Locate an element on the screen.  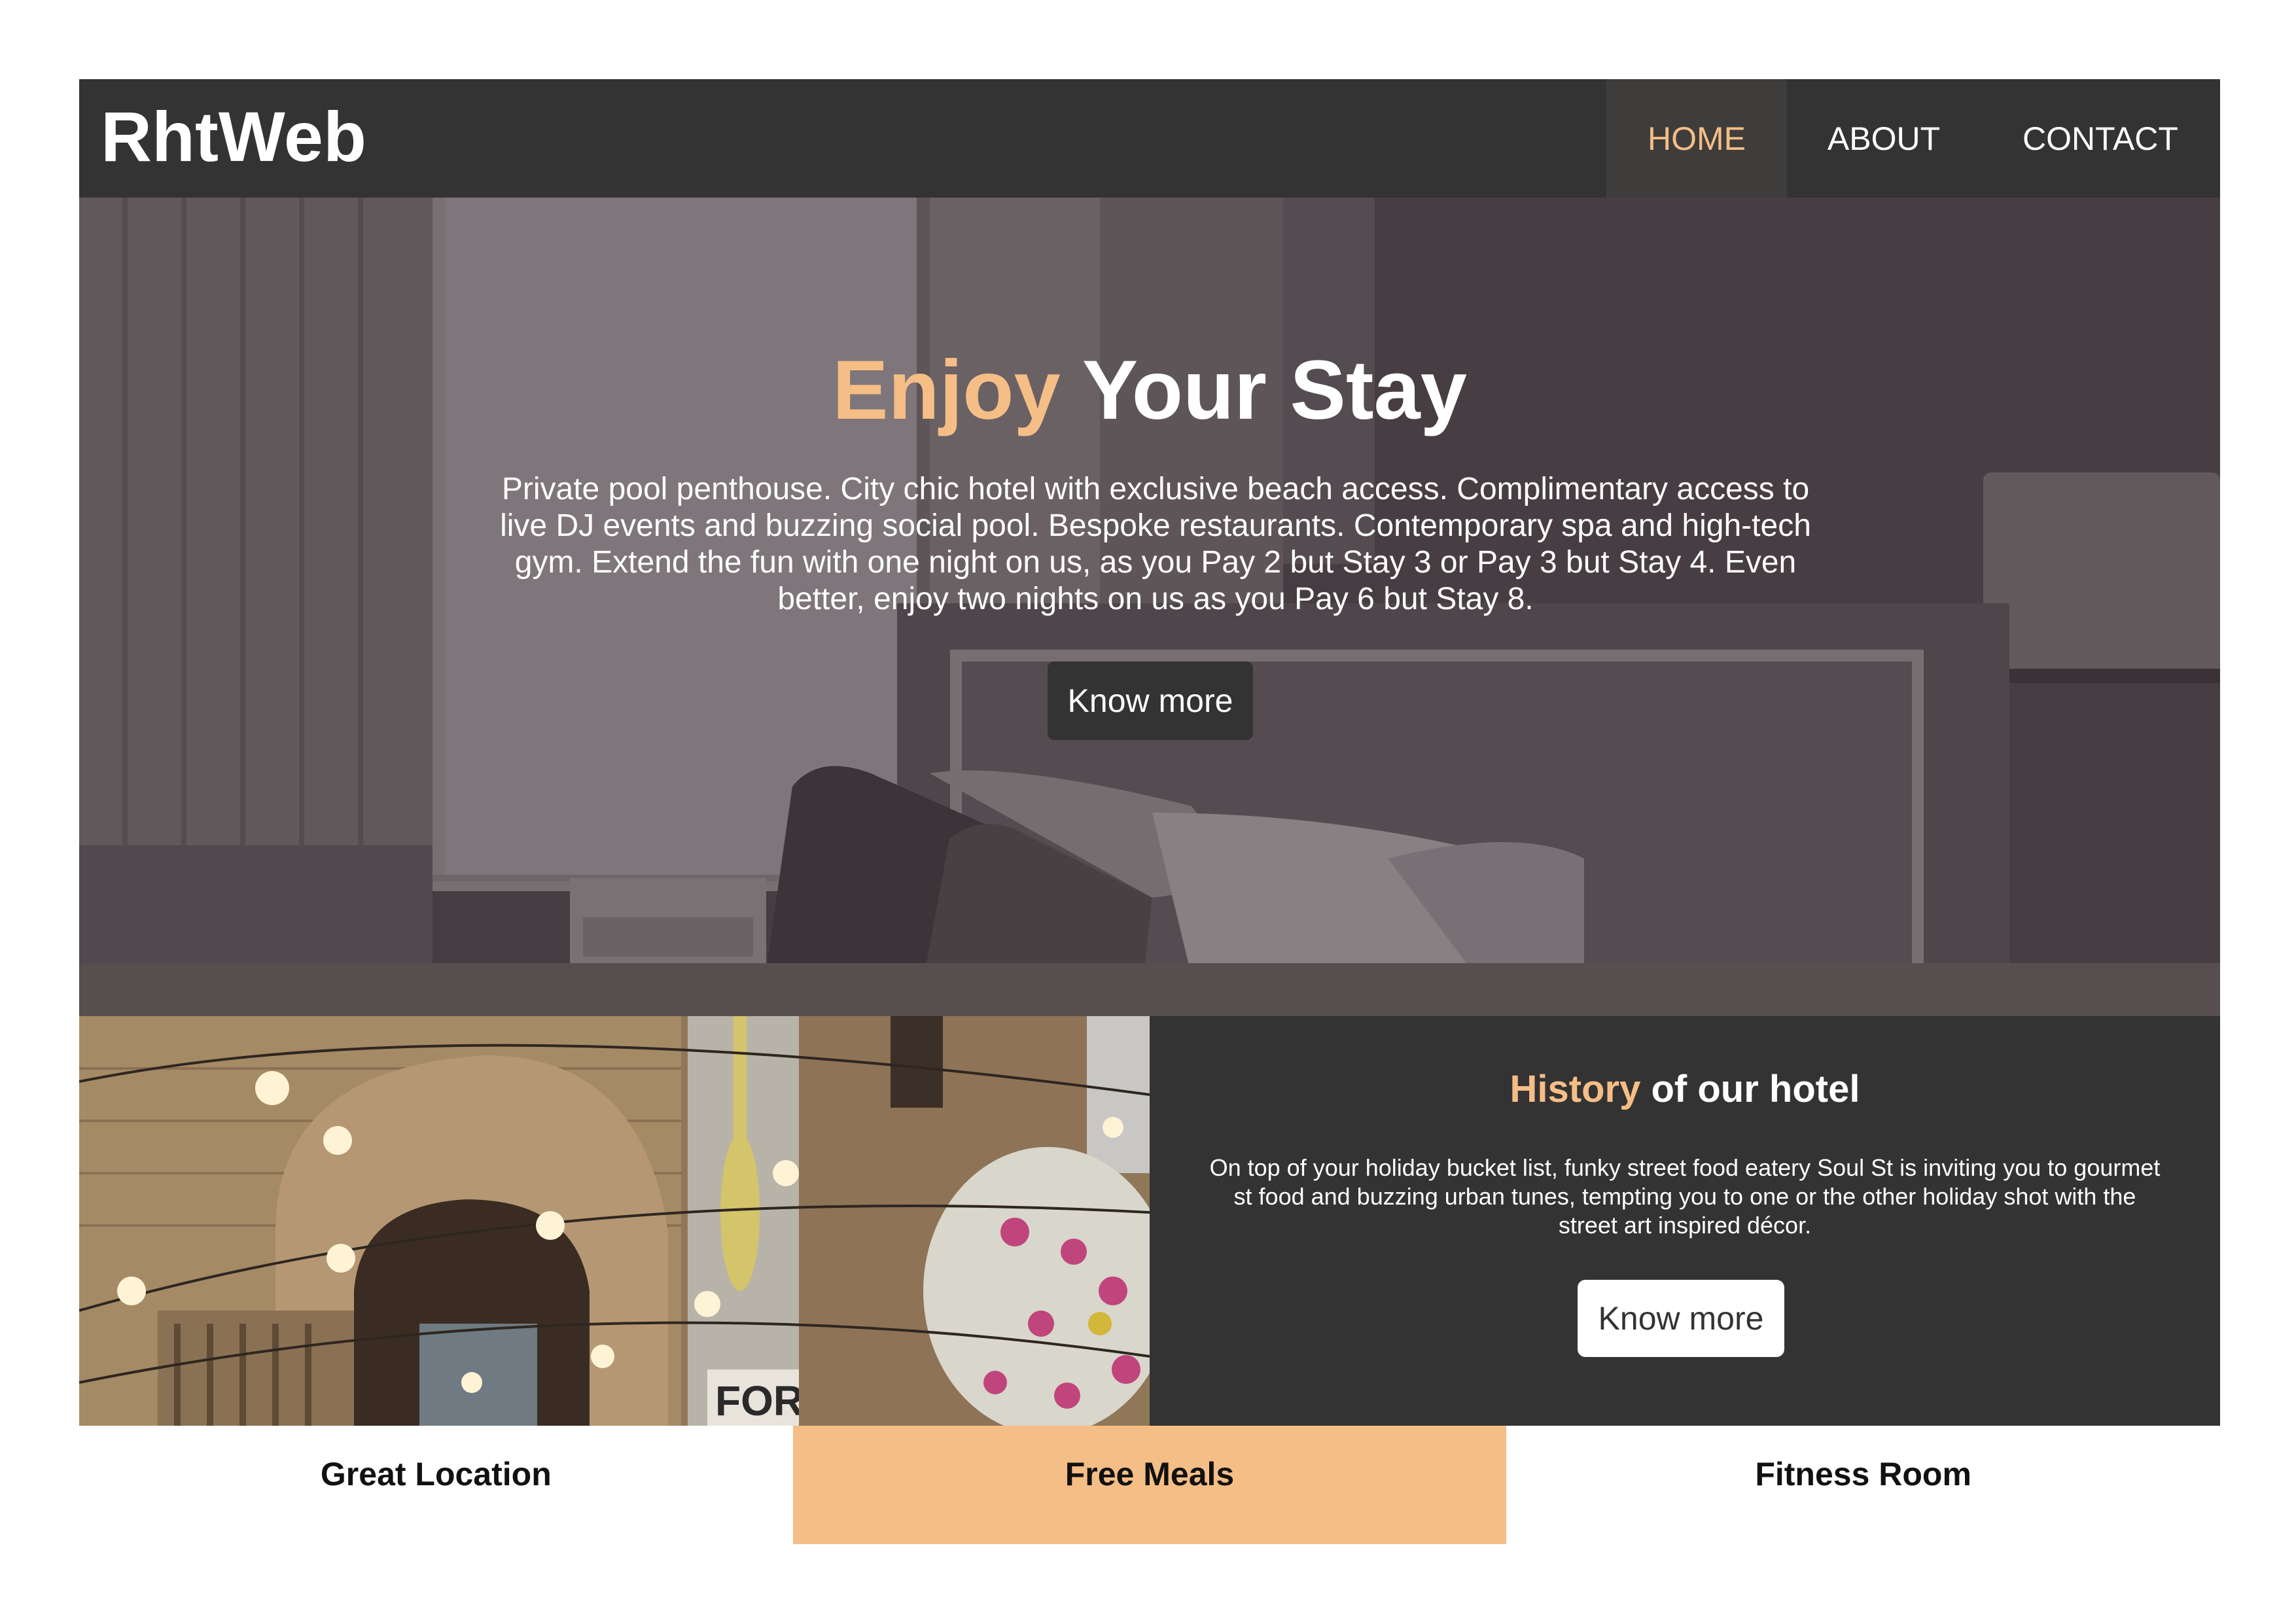
hero-title: Enjoy Your Stay is located at coordinates (1150, 391).